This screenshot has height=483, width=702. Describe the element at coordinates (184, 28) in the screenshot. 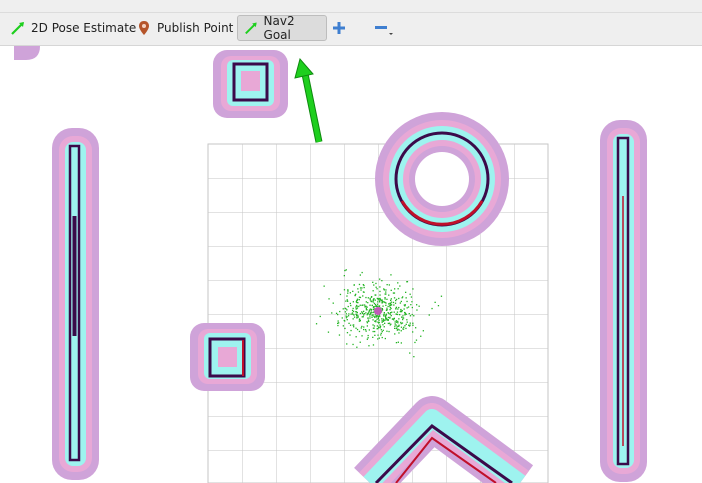

I see `tool-publish-point: Publish Point` at that location.